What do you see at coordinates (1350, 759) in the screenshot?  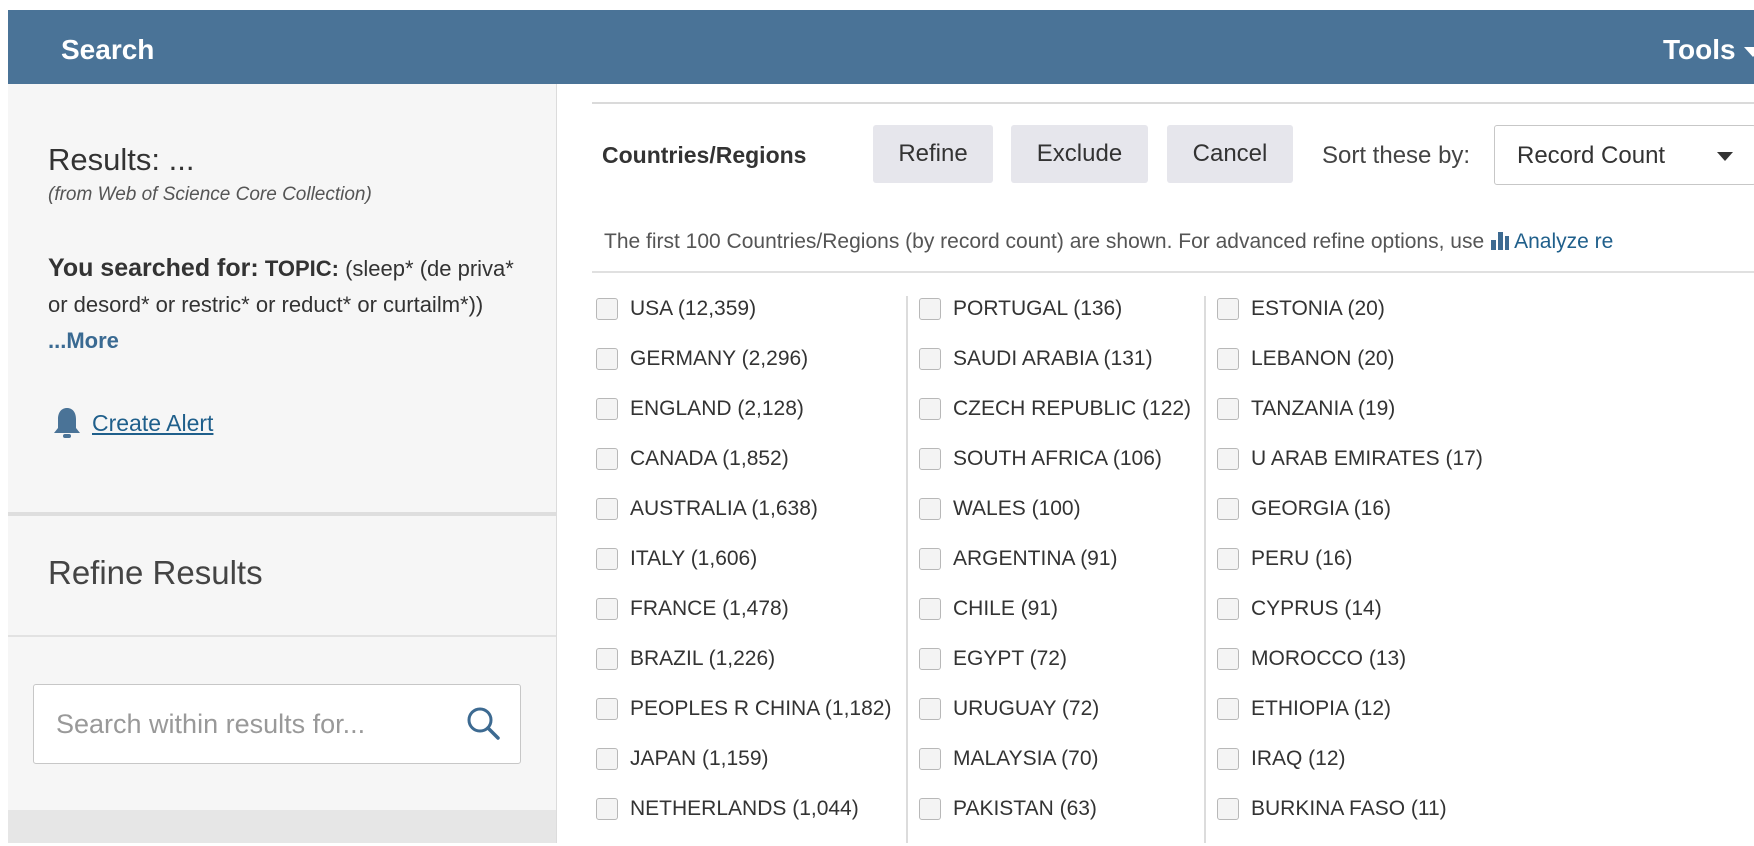 I see `country-option: IRAQ (12)` at bounding box center [1350, 759].